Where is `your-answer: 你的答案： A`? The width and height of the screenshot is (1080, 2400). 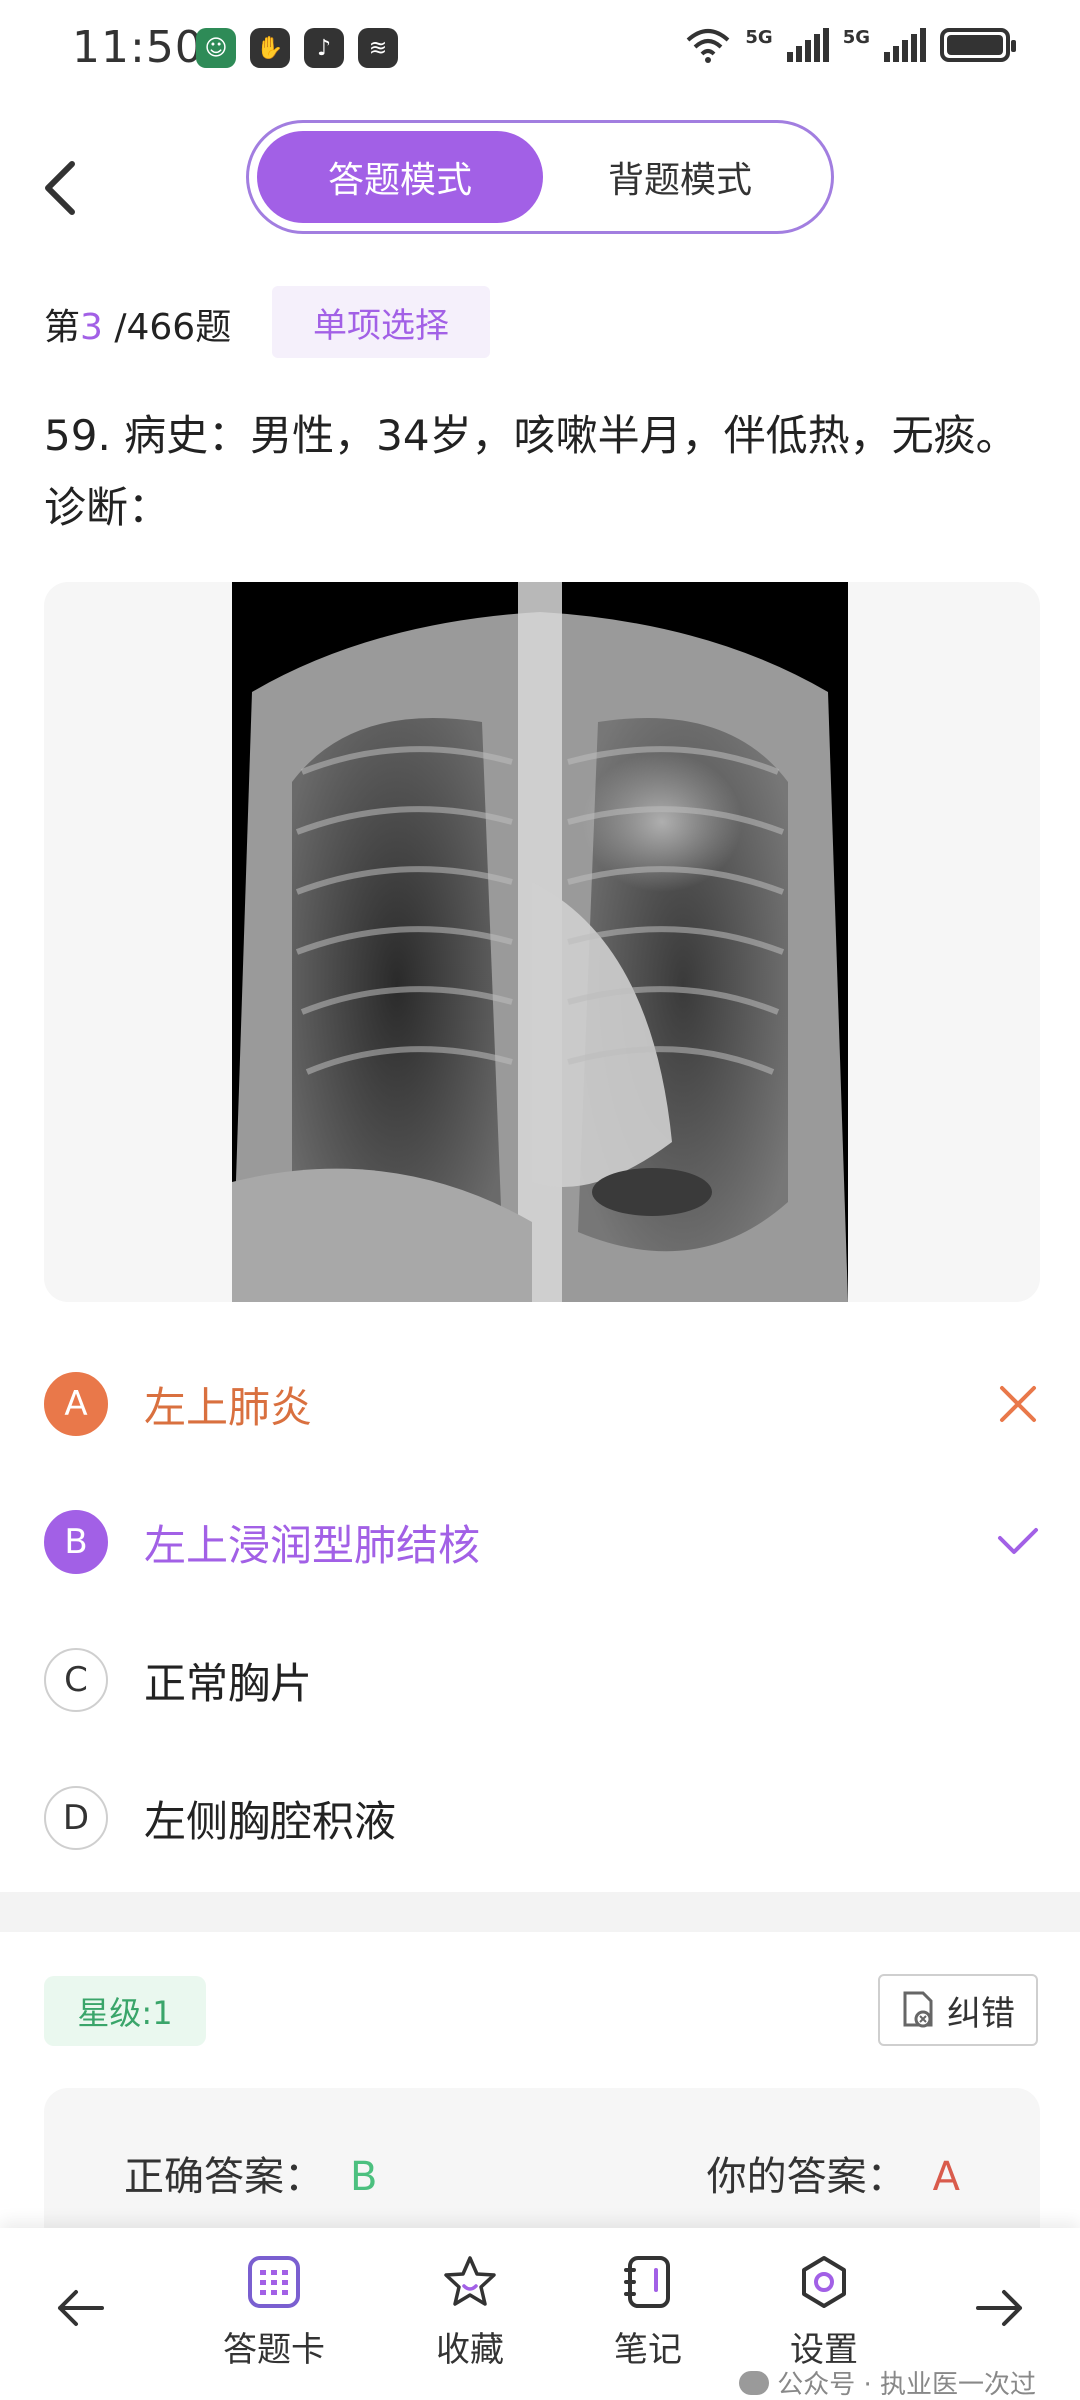 your-answer: 你的答案： A is located at coordinates (833, 2173).